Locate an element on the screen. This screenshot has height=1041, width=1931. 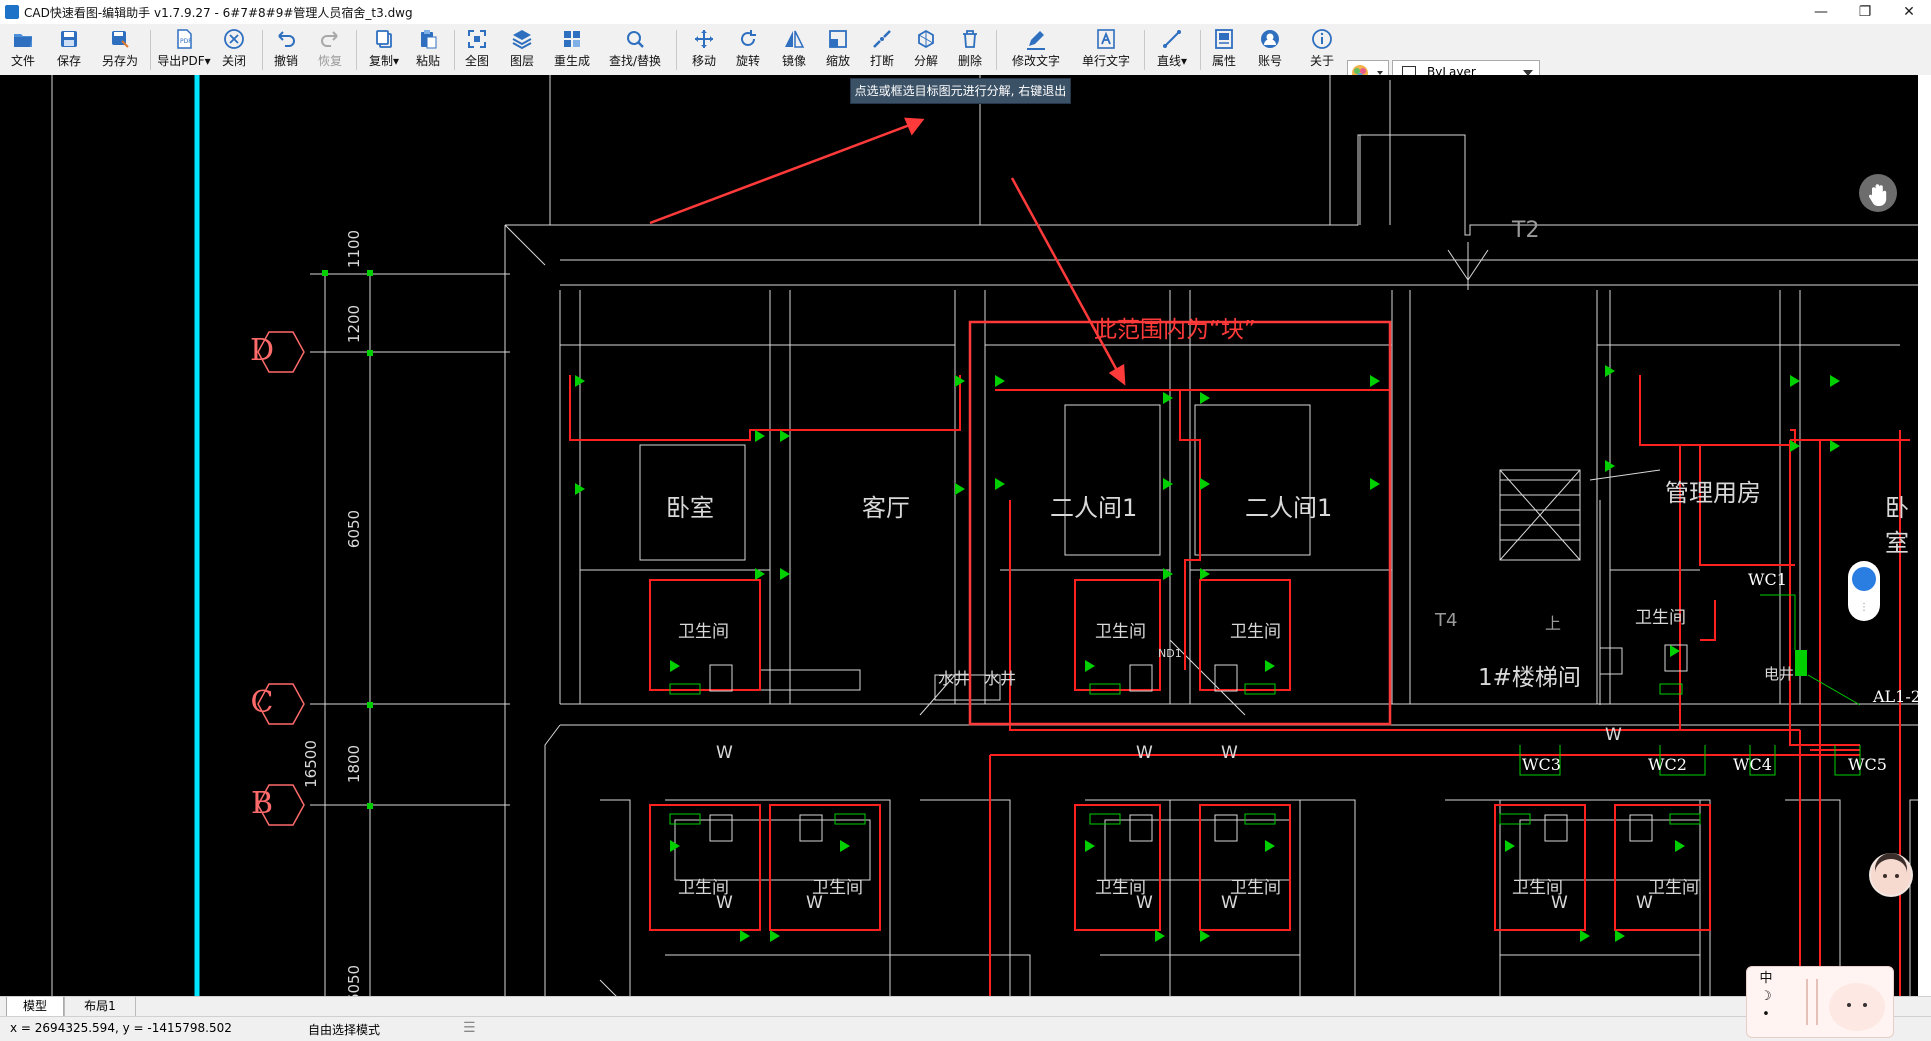
dimension-6050: 6050 is located at coordinates (354, 529).